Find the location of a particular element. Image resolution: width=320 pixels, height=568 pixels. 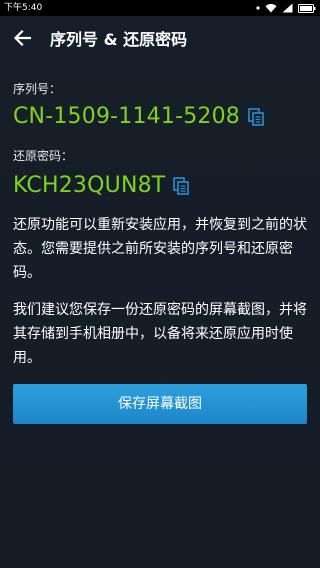

copy-restore-code-button is located at coordinates (181, 186).